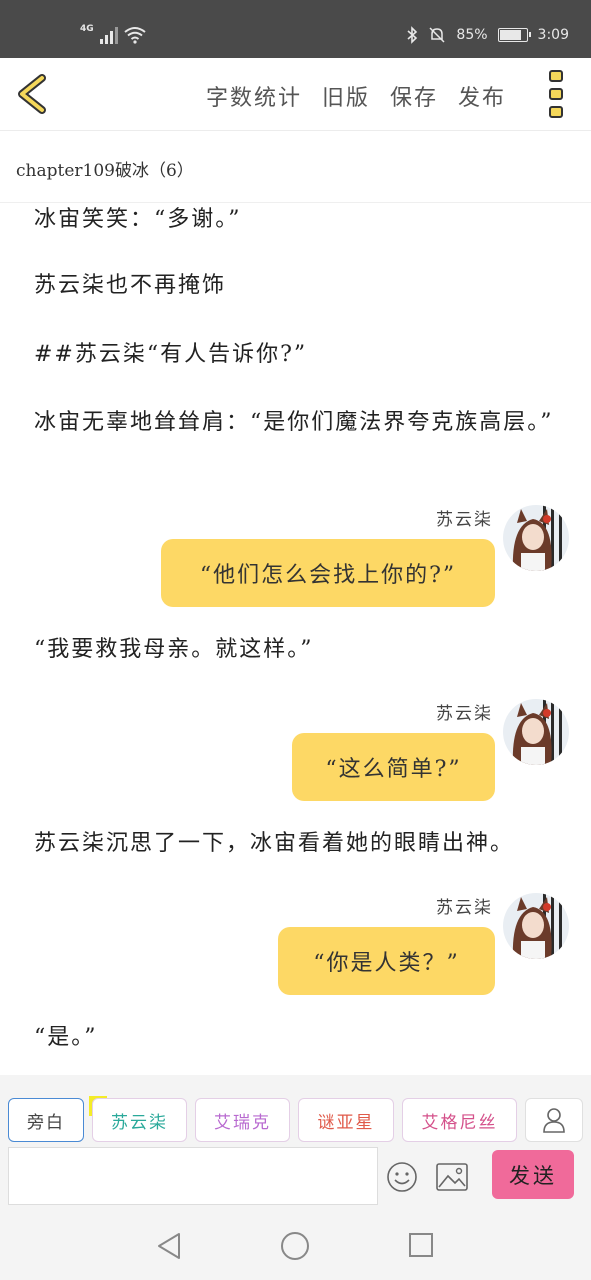 The image size is (591, 1280). What do you see at coordinates (135, 35) in the screenshot?
I see `wifi-icon` at bounding box center [135, 35].